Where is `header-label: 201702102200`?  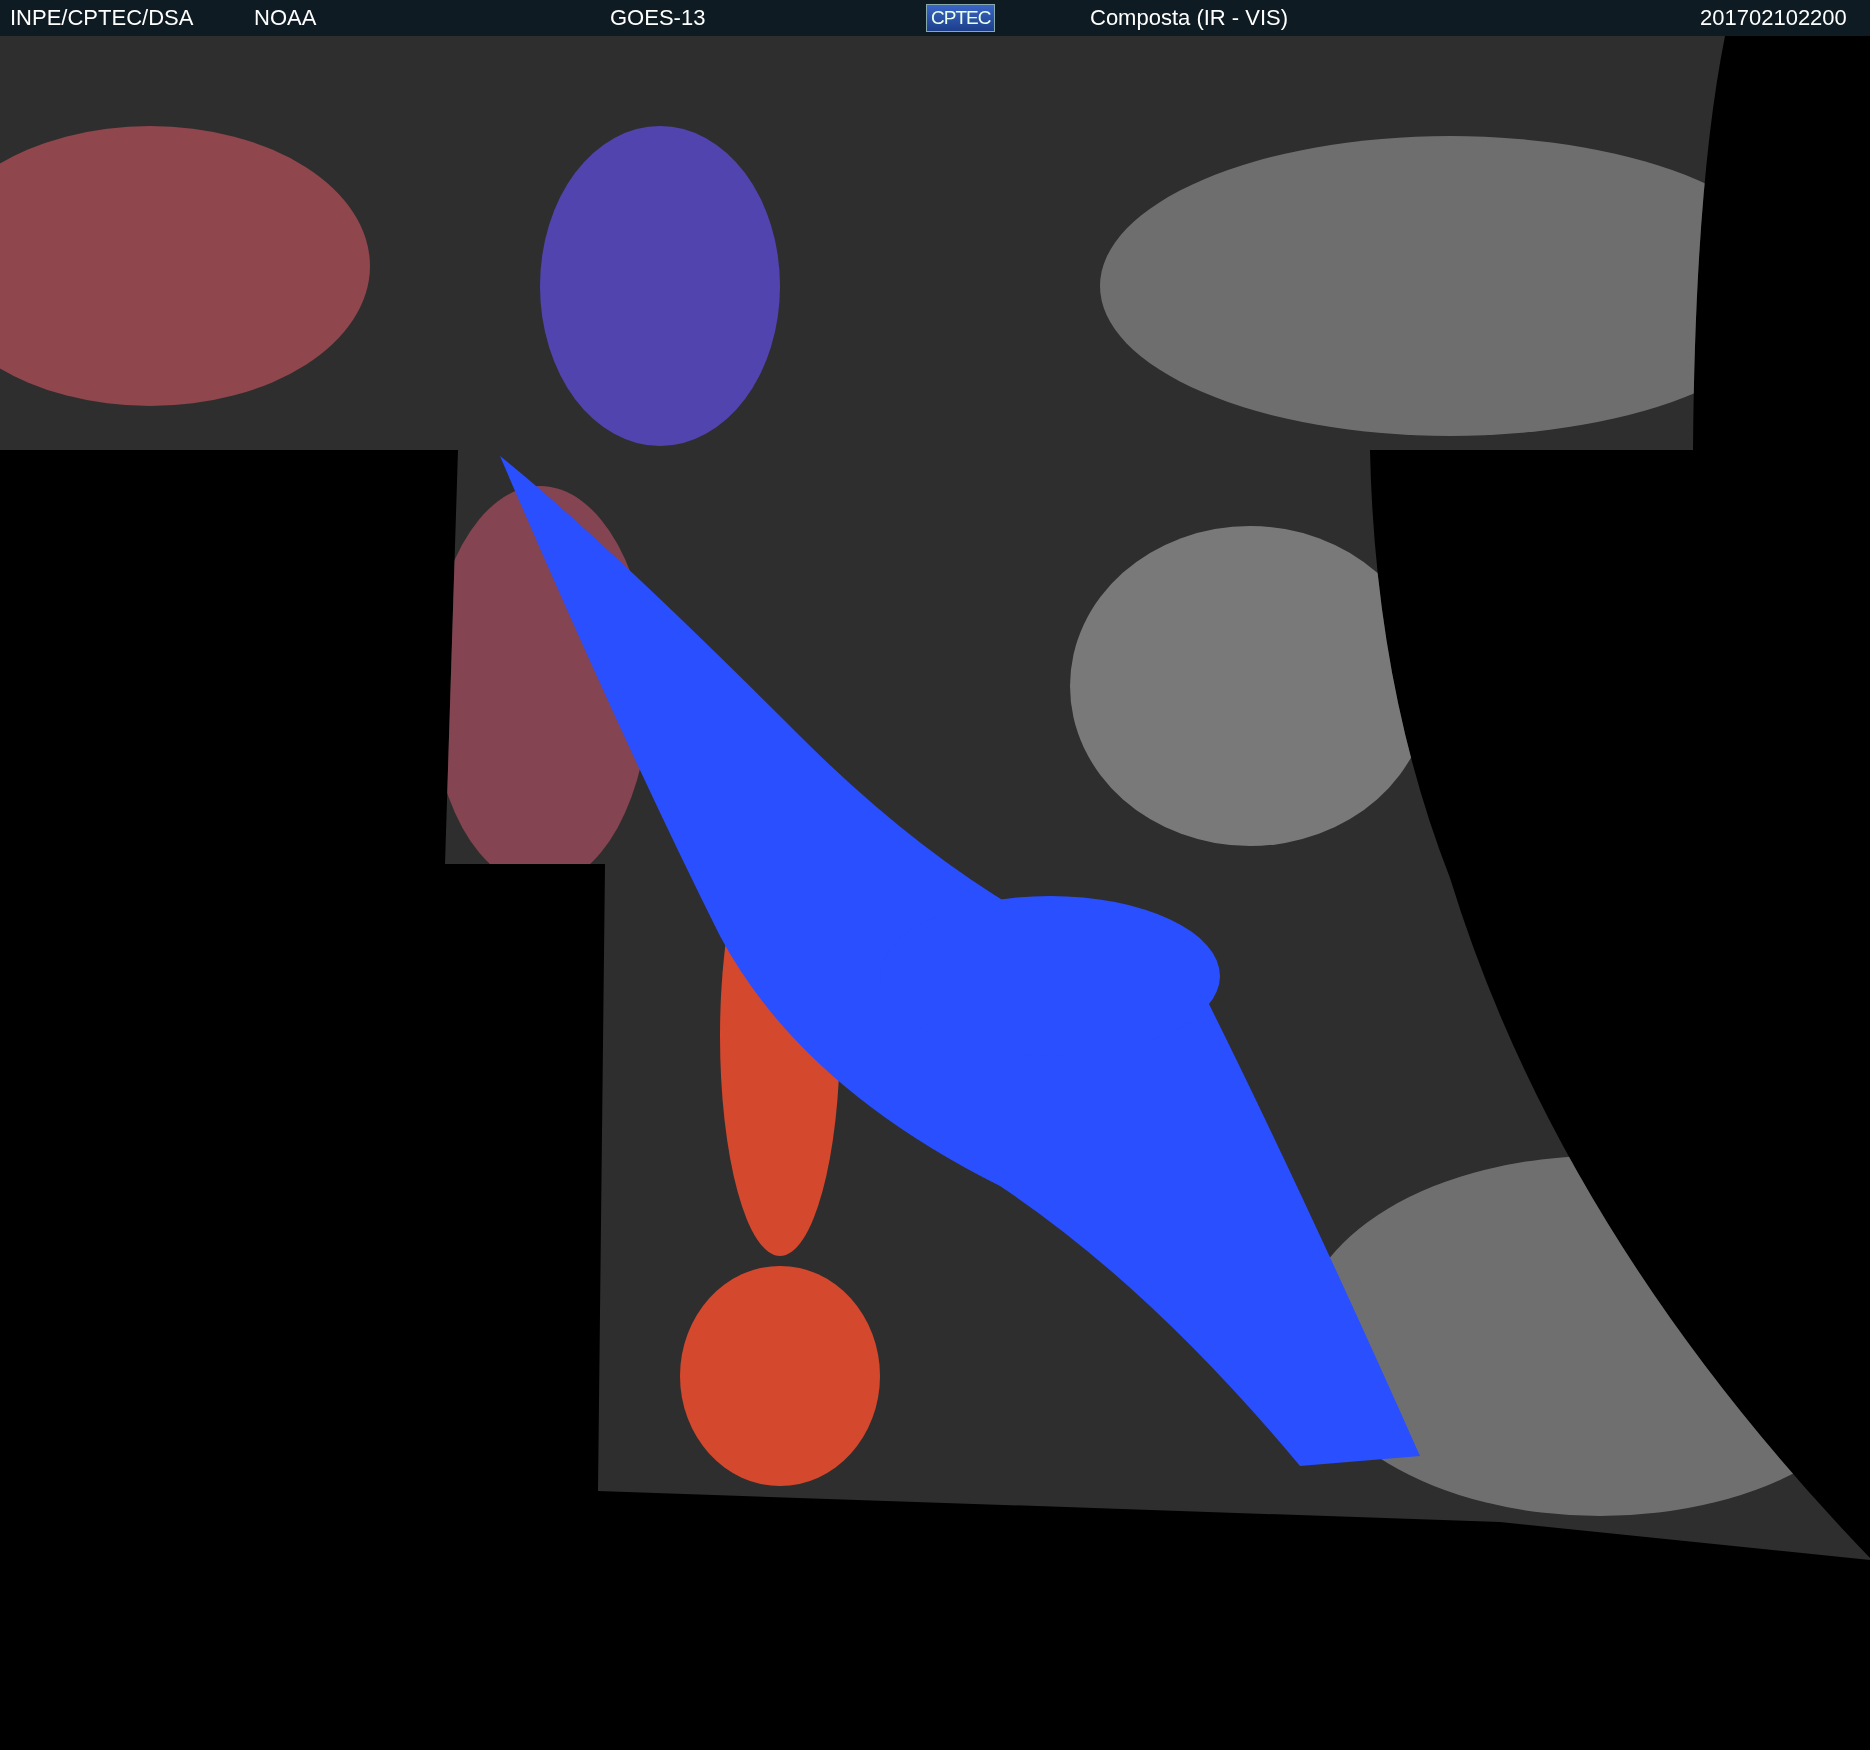
header-label: 201702102200 is located at coordinates (1773, 18).